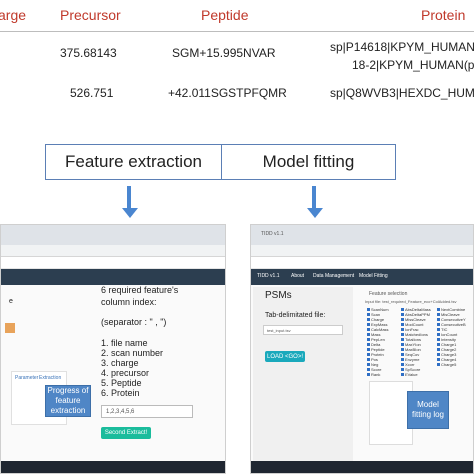 This screenshot has width=474, height=474. Describe the element at coordinates (278, 295) in the screenshot. I see `psms-title: PSMs` at that location.